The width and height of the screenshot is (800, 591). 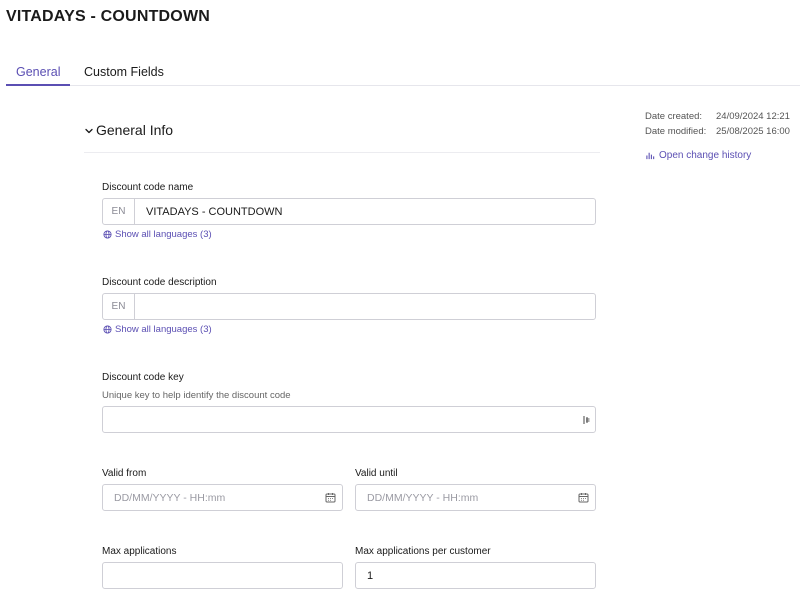 I want to click on valid-until-placeholder: DD/MM/YYYY - HH:mm, so click(x=423, y=497).